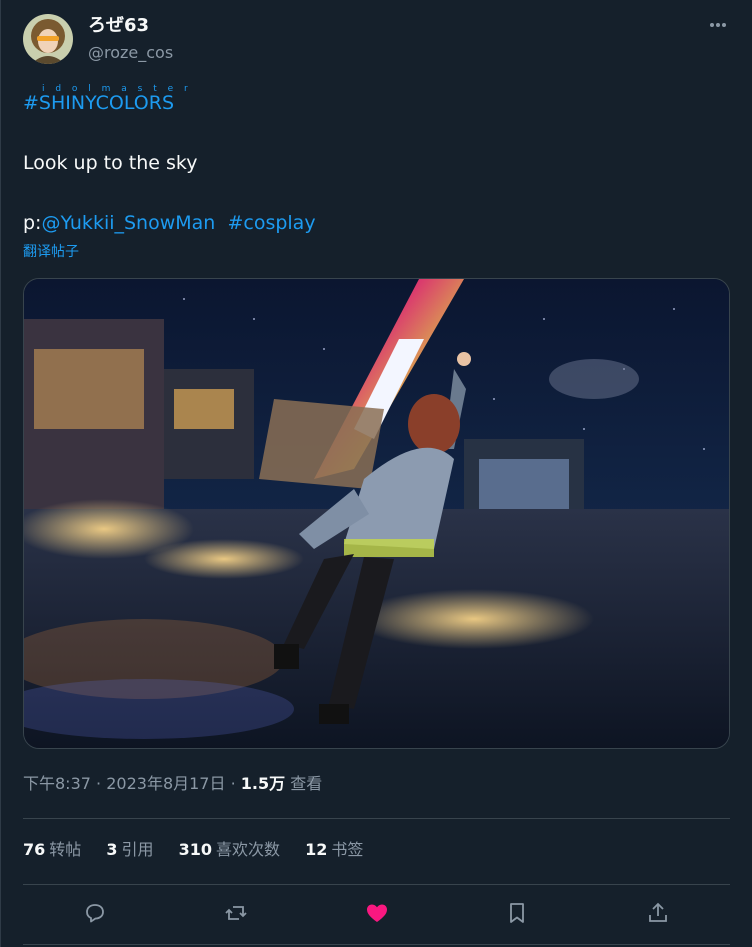 The height and width of the screenshot is (947, 752). I want to click on tweet-credit-line: p:@Yukkii_SnowMan #cosplay, so click(169, 223).